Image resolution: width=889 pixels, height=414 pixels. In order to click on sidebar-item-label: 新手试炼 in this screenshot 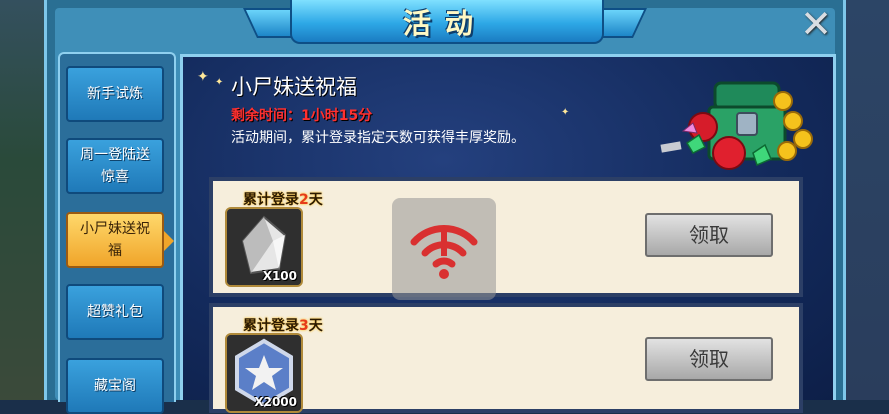, I will do `click(115, 94)`.